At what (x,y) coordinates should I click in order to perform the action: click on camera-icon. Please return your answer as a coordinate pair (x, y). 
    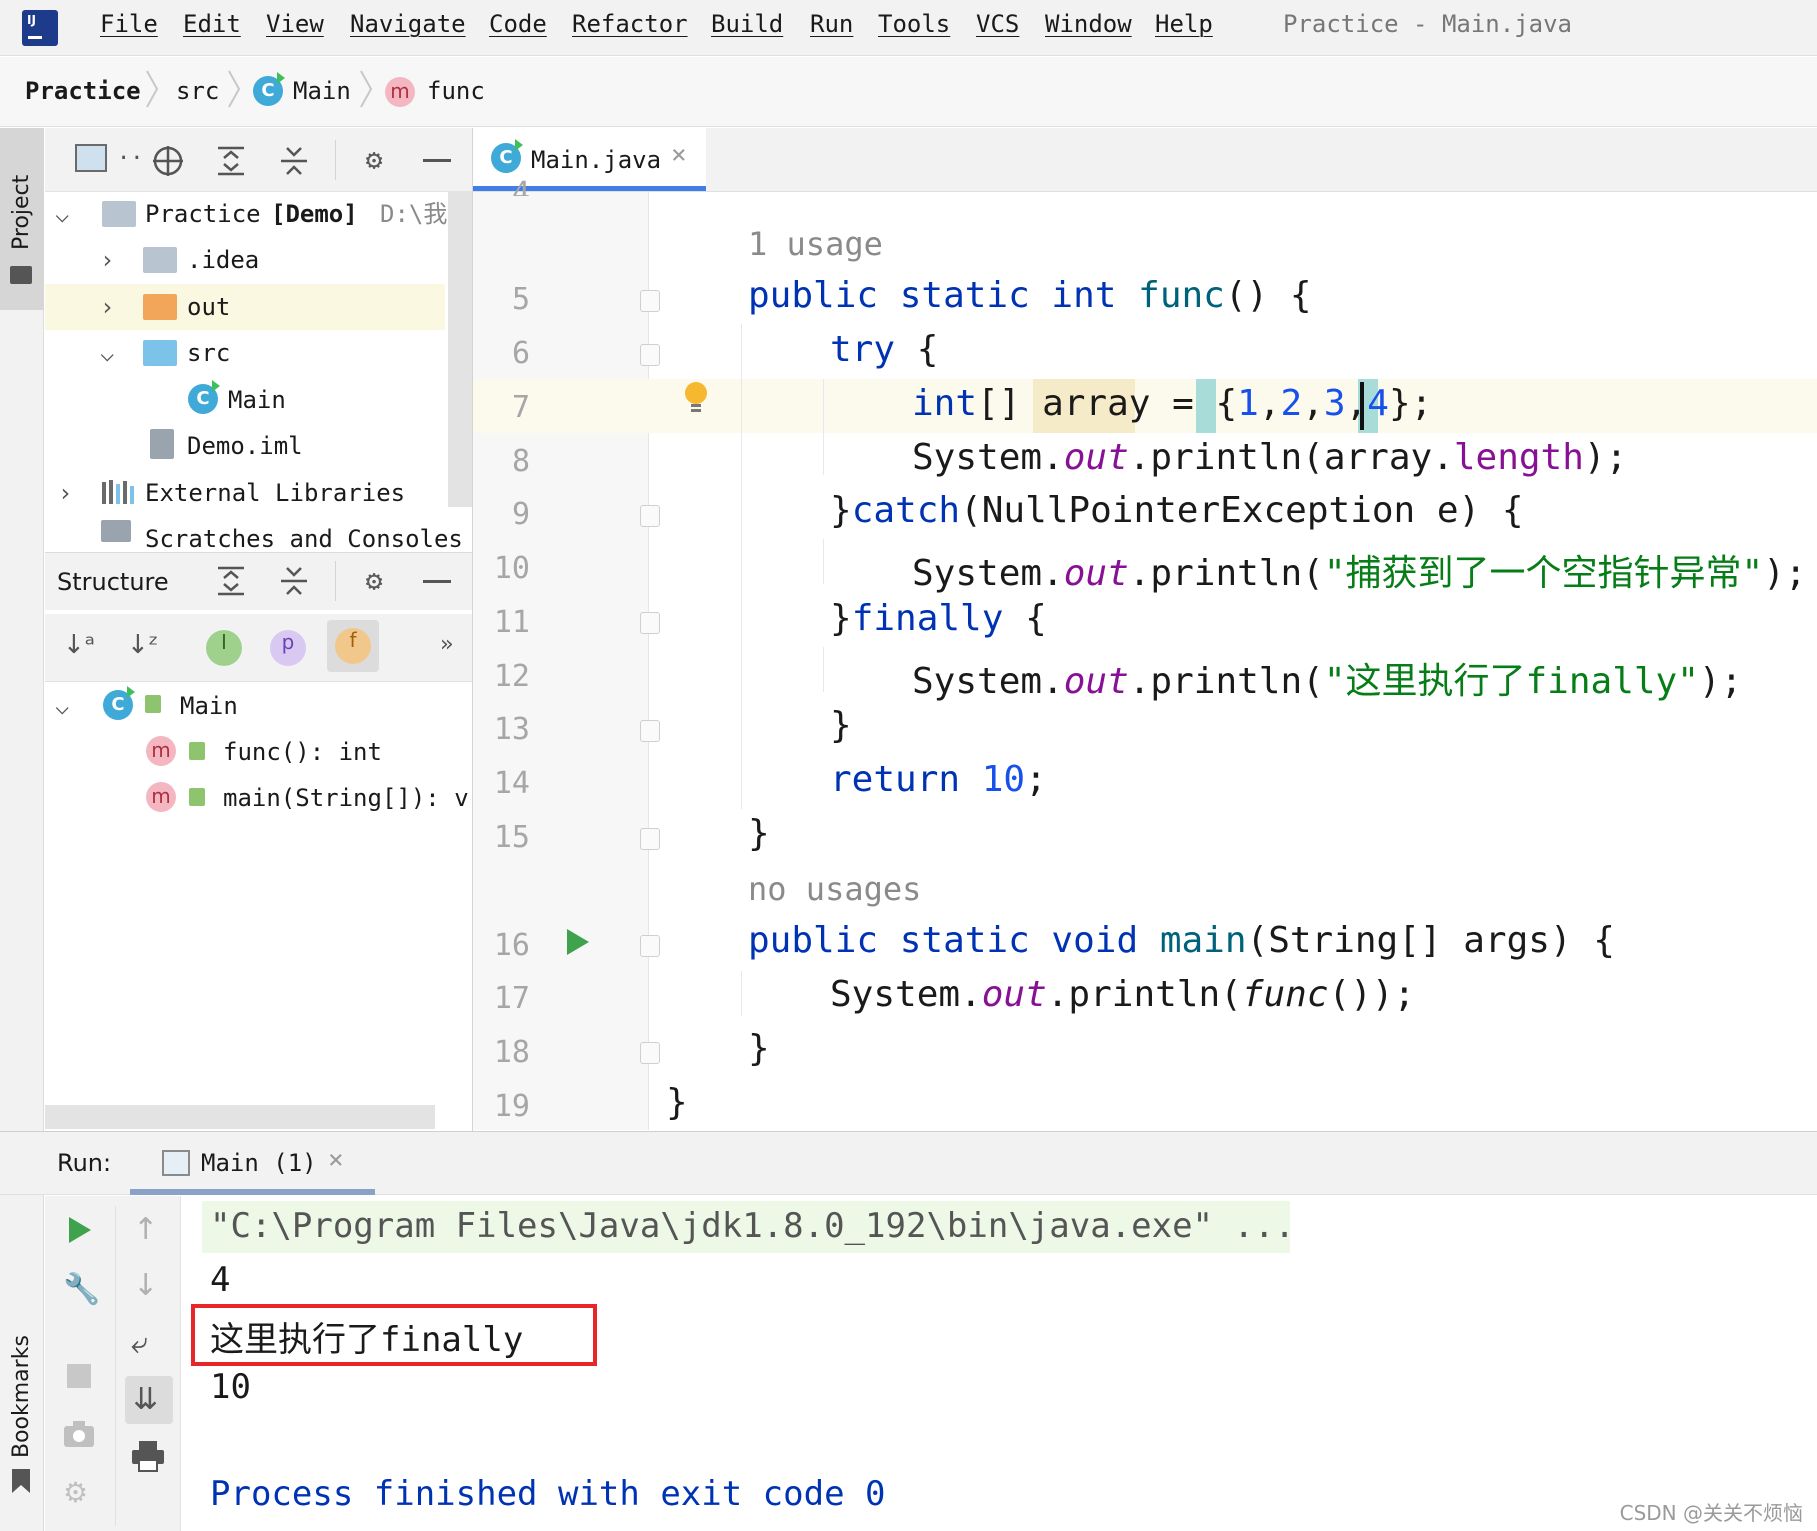
    Looking at the image, I should click on (79, 1434).